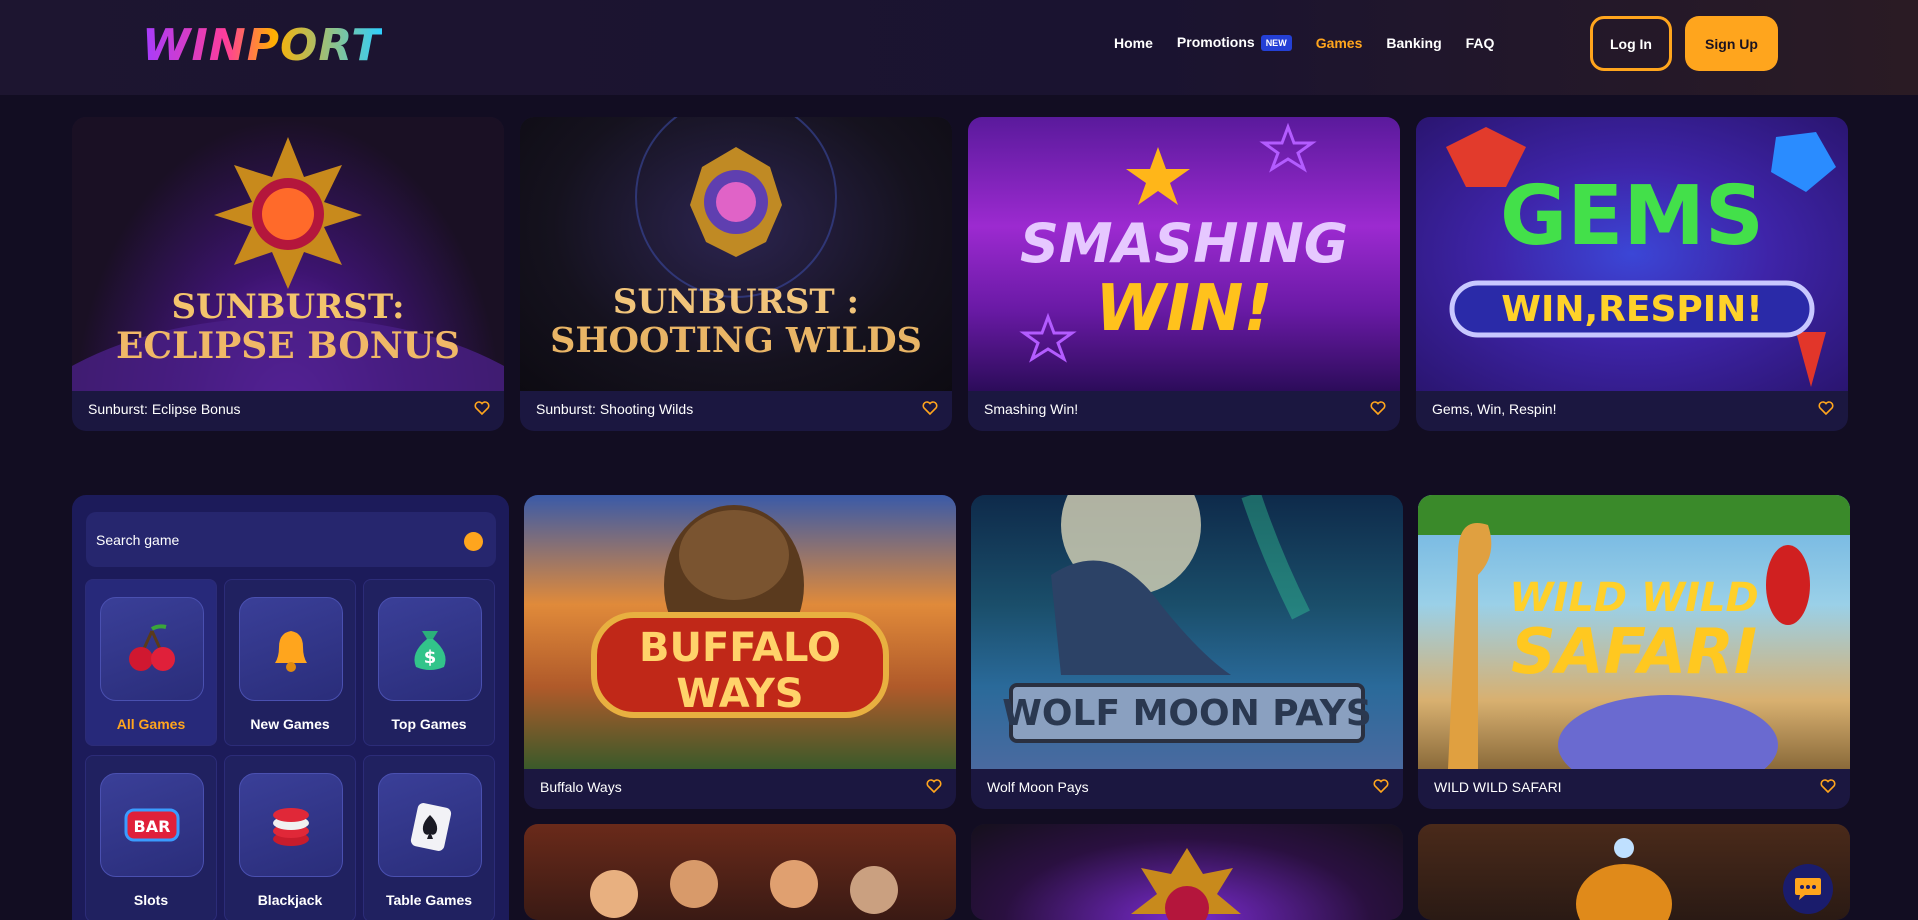 The image size is (1918, 920). What do you see at coordinates (614, 409) in the screenshot?
I see `game-title: Sunburst: Shooting Wilds` at bounding box center [614, 409].